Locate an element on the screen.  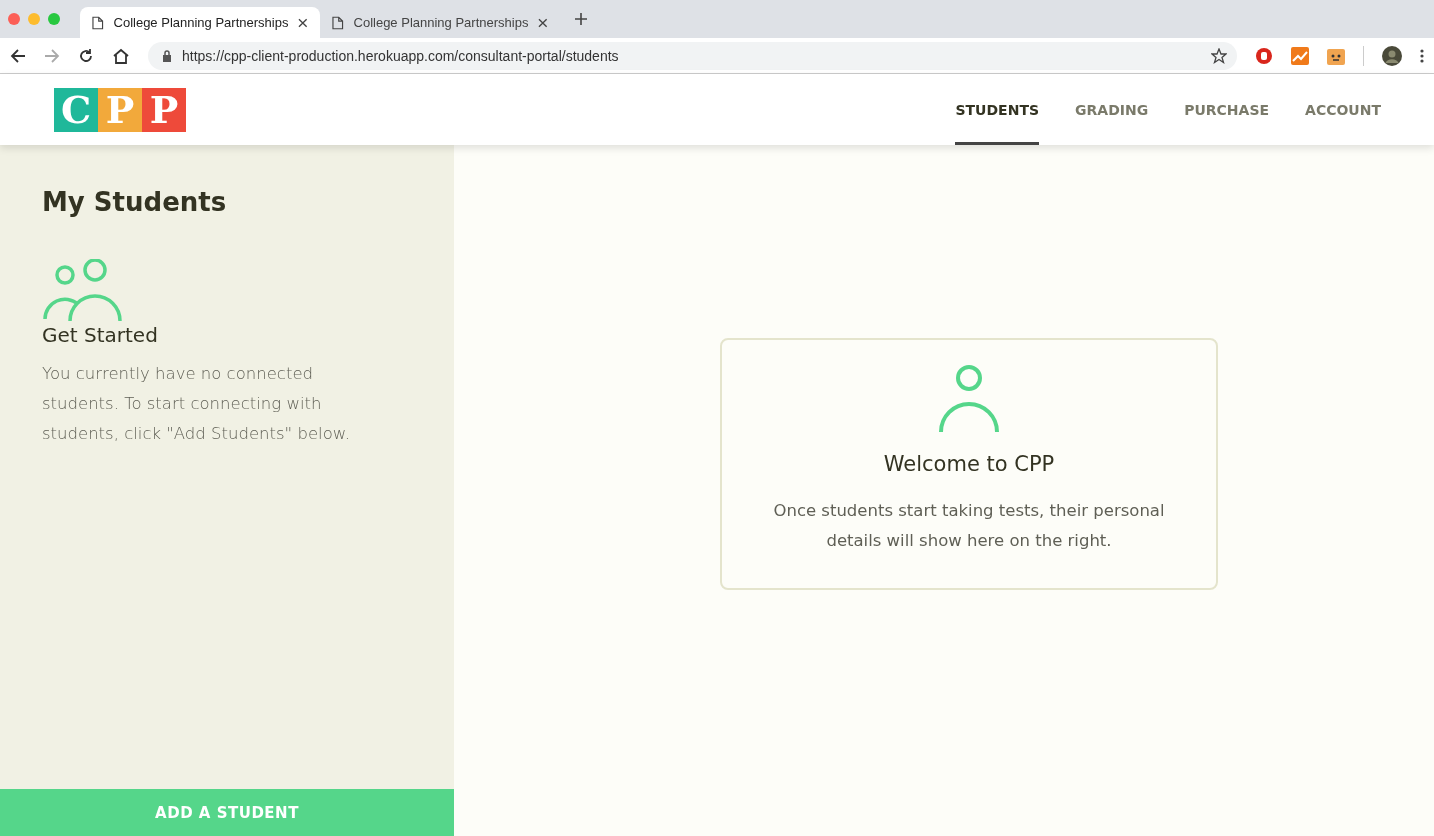
nav-link: ACCOUNT is located at coordinates (1343, 109).